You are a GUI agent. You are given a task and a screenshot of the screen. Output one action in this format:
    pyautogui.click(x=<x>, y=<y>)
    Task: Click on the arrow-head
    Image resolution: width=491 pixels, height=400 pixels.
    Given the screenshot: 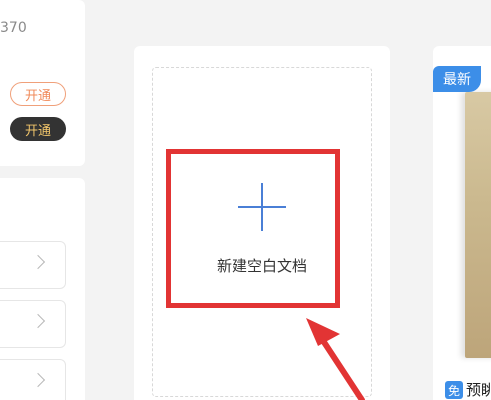 What is the action you would take?
    pyautogui.click(x=323, y=332)
    